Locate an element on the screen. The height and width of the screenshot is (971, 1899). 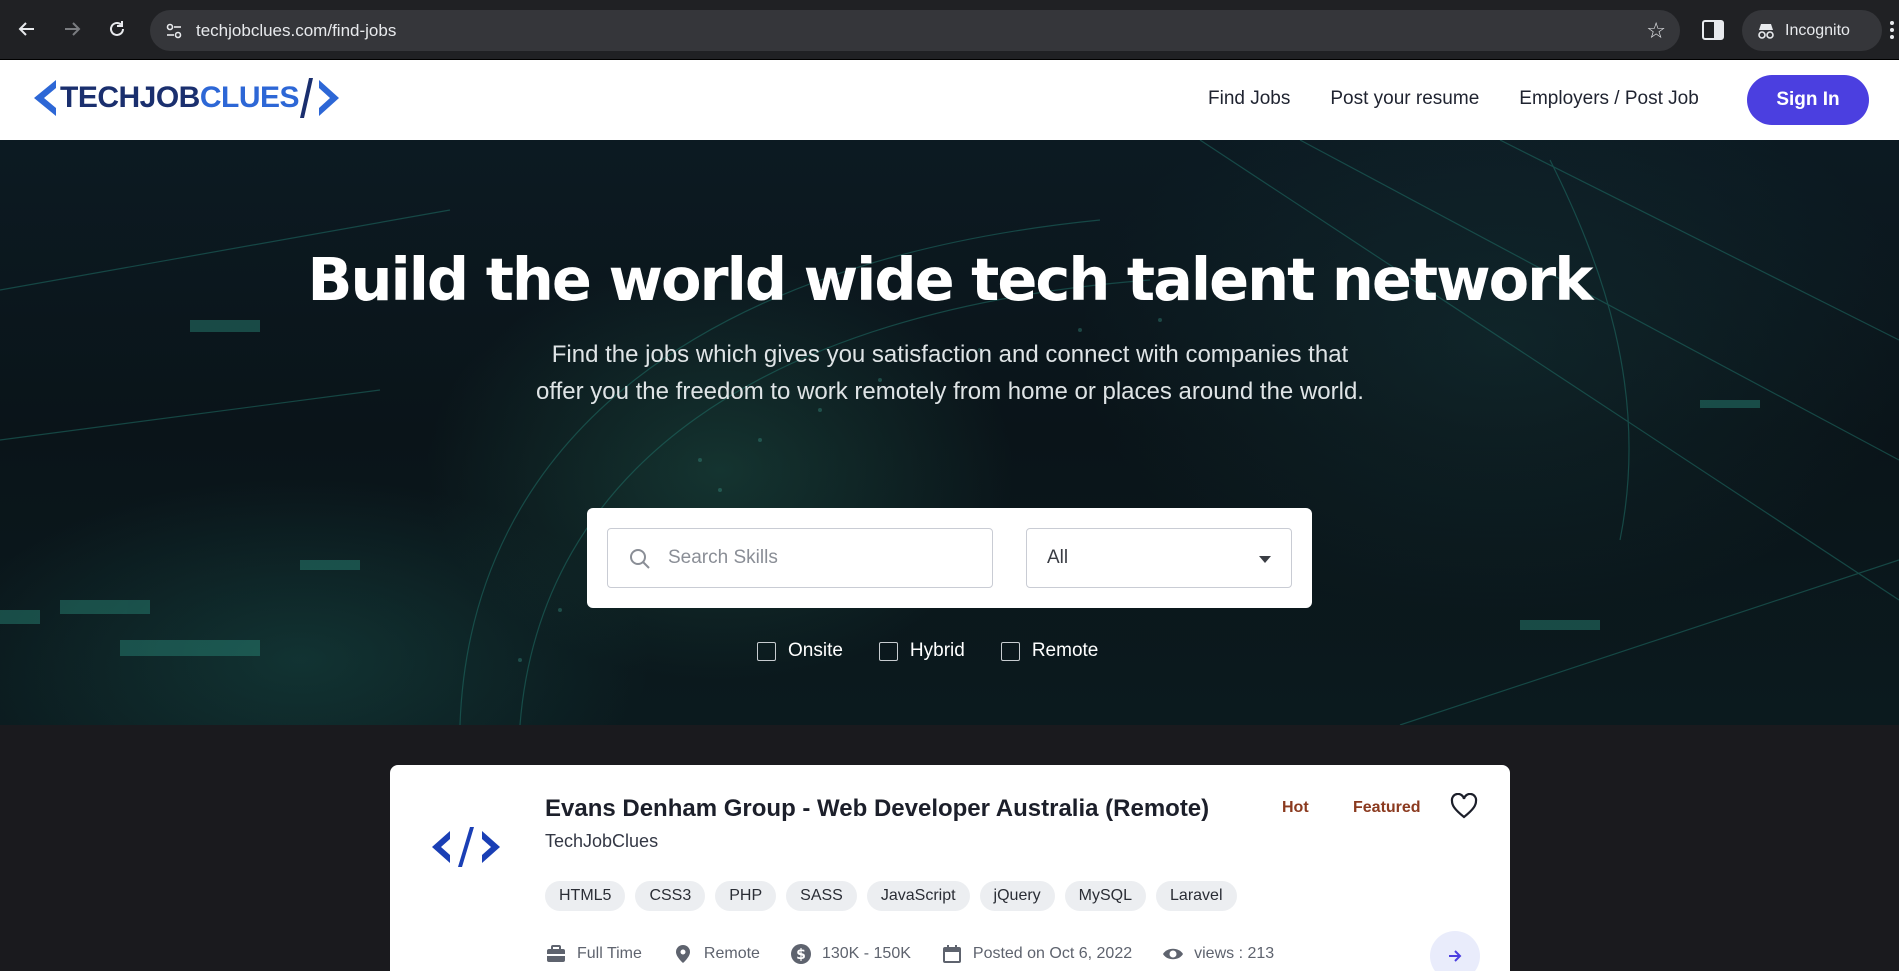
incognito-icon is located at coordinates (1766, 31).